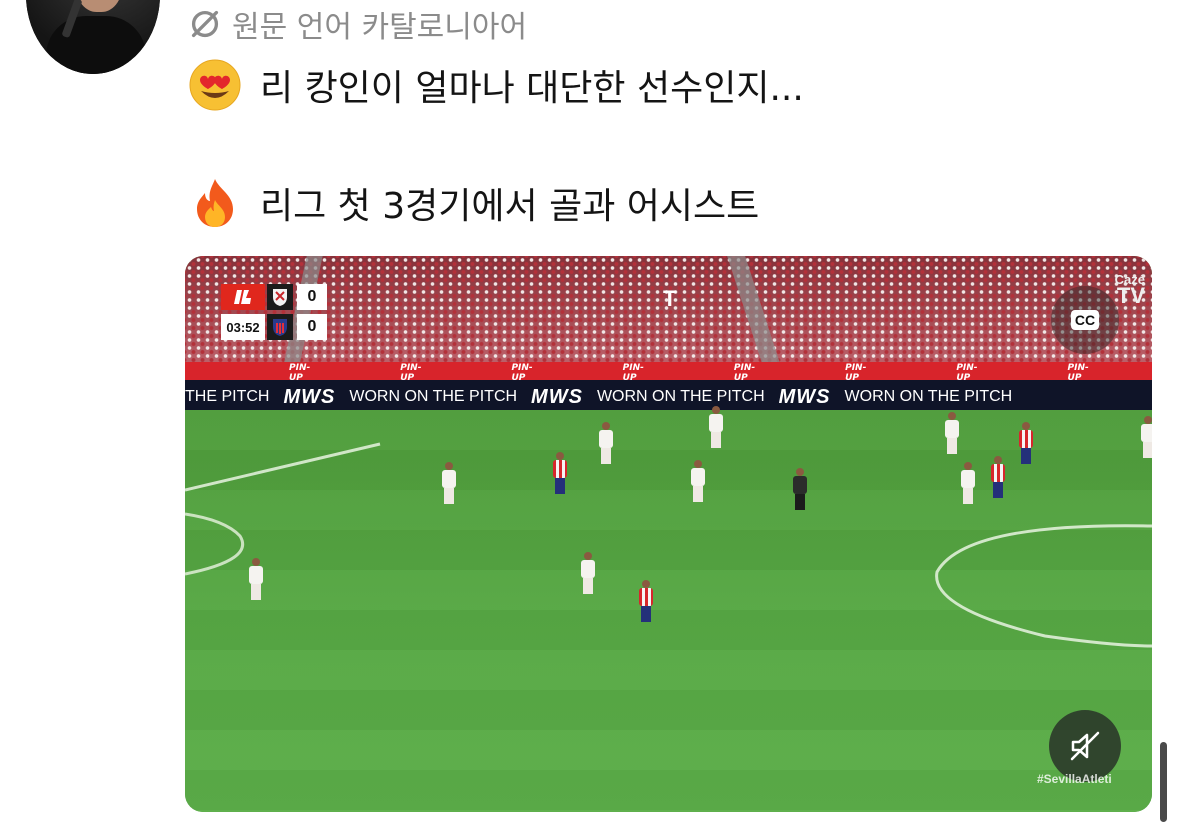  Describe the element at coordinates (243, 297) in the screenshot. I see `laliga-logo-icon` at that location.